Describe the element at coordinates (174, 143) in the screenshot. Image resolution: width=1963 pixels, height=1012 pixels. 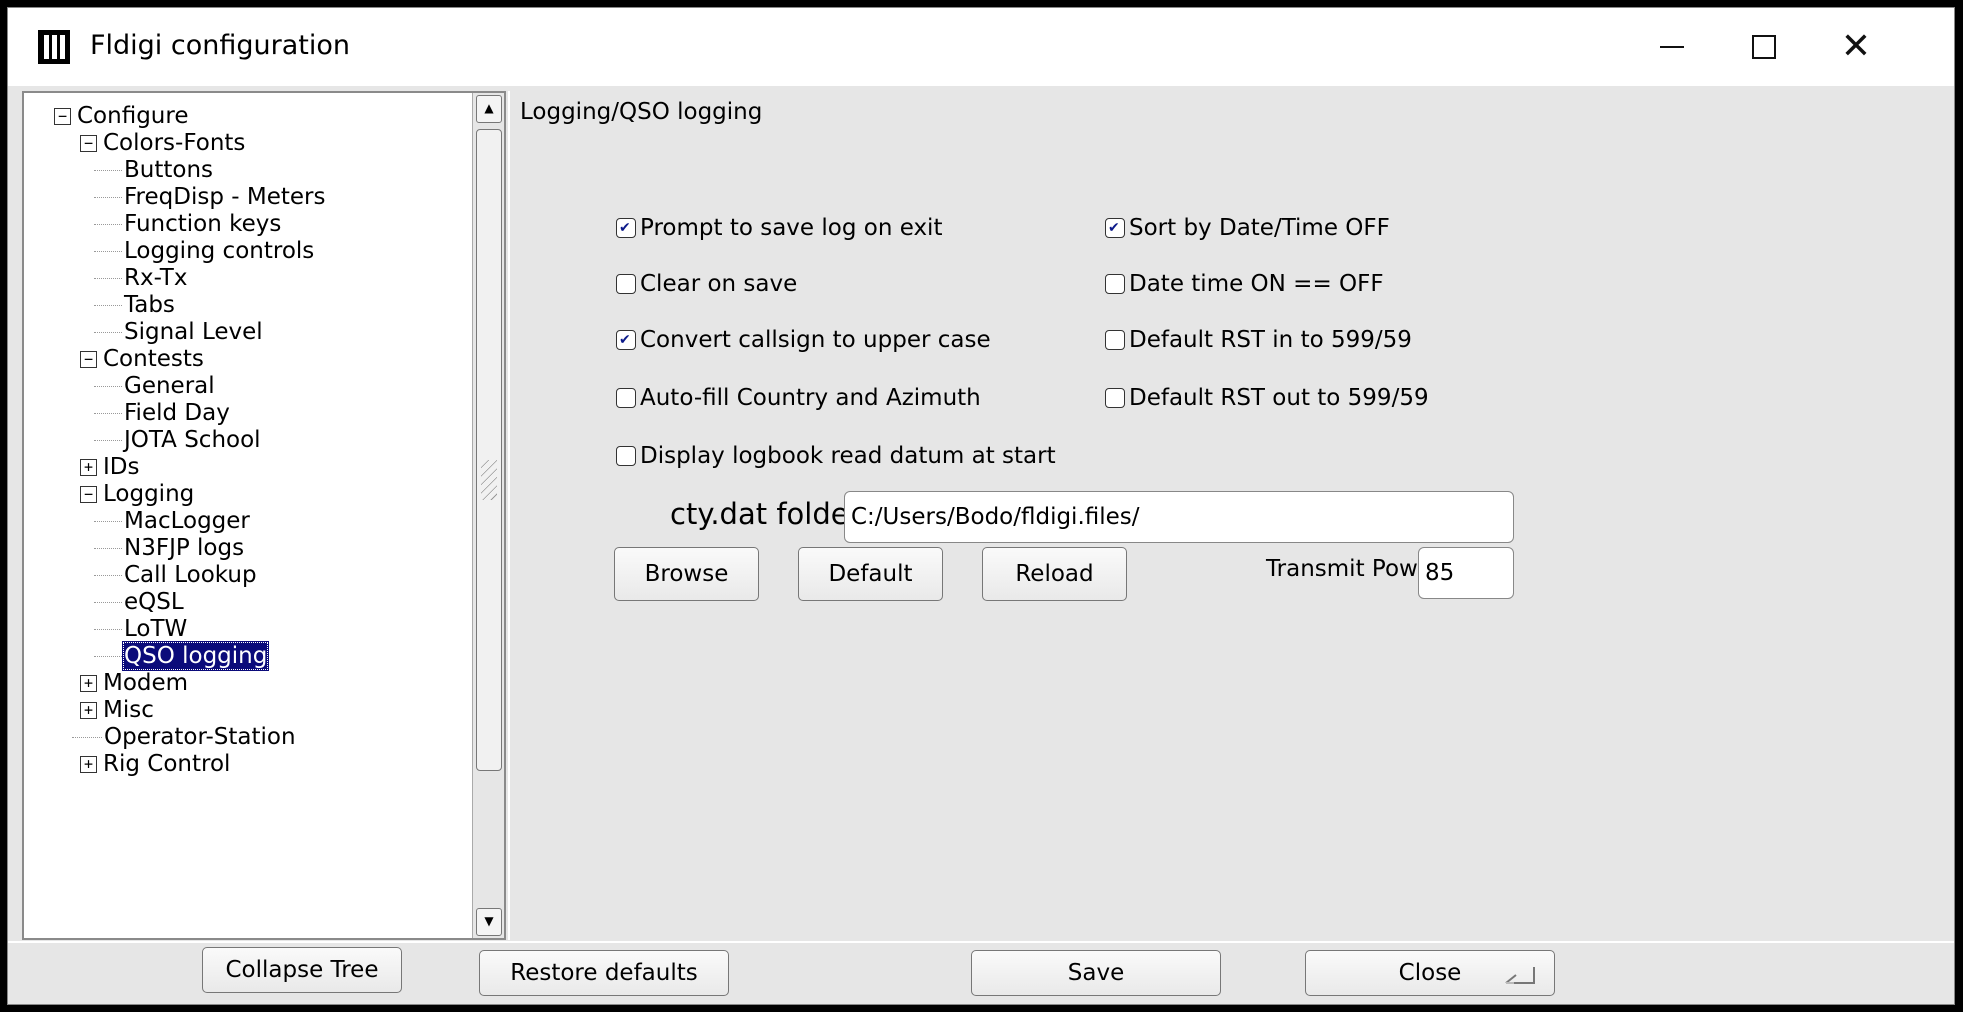
I see `tree-item-label: Colors-Fonts` at that location.